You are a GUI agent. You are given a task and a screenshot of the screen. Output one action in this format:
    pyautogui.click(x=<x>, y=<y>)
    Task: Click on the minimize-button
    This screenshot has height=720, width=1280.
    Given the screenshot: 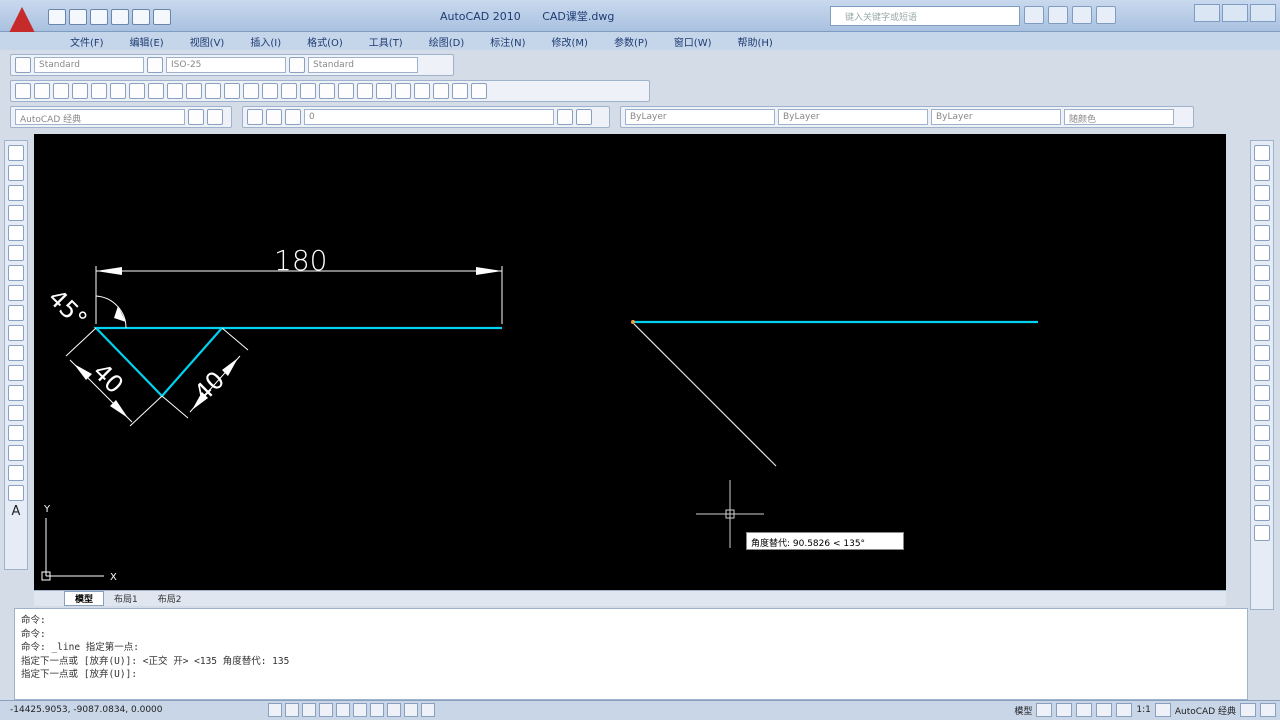 What is the action you would take?
    pyautogui.click(x=1207, y=13)
    